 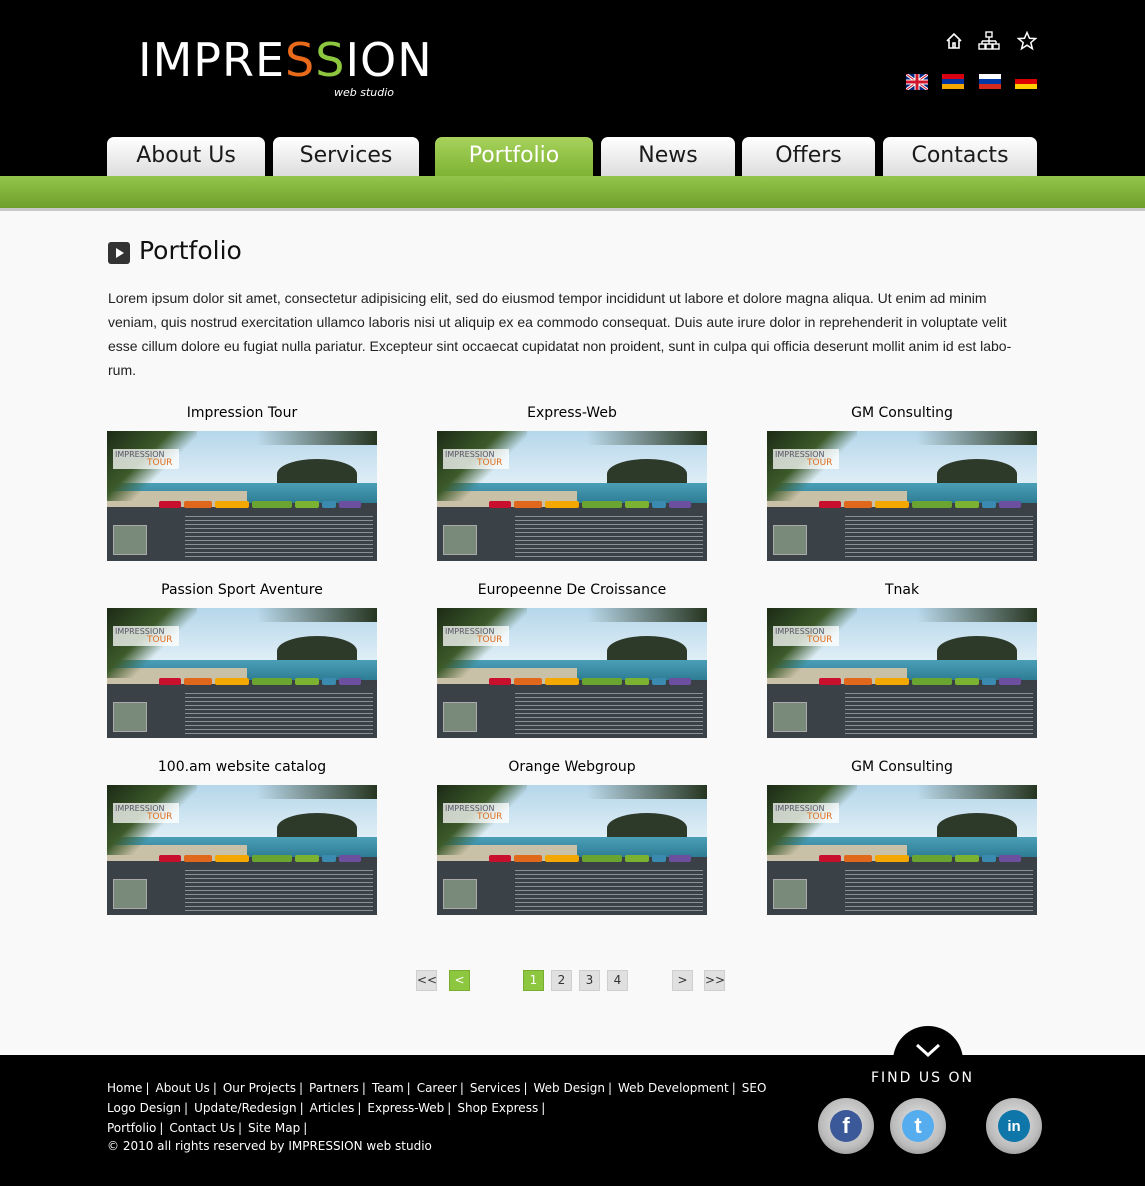 I want to click on footer-link: Web Design, so click(x=569, y=1088).